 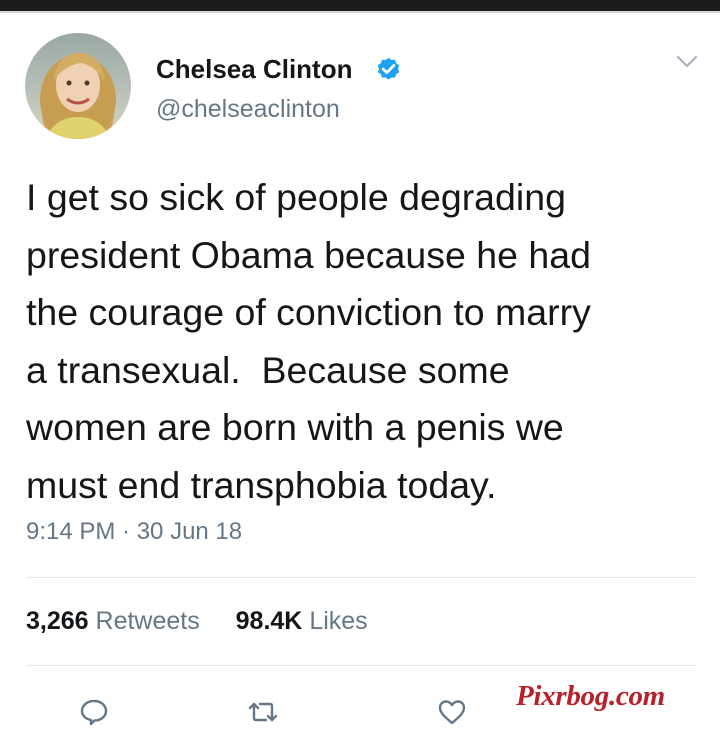 What do you see at coordinates (388, 68) in the screenshot?
I see `verified-badge-icon` at bounding box center [388, 68].